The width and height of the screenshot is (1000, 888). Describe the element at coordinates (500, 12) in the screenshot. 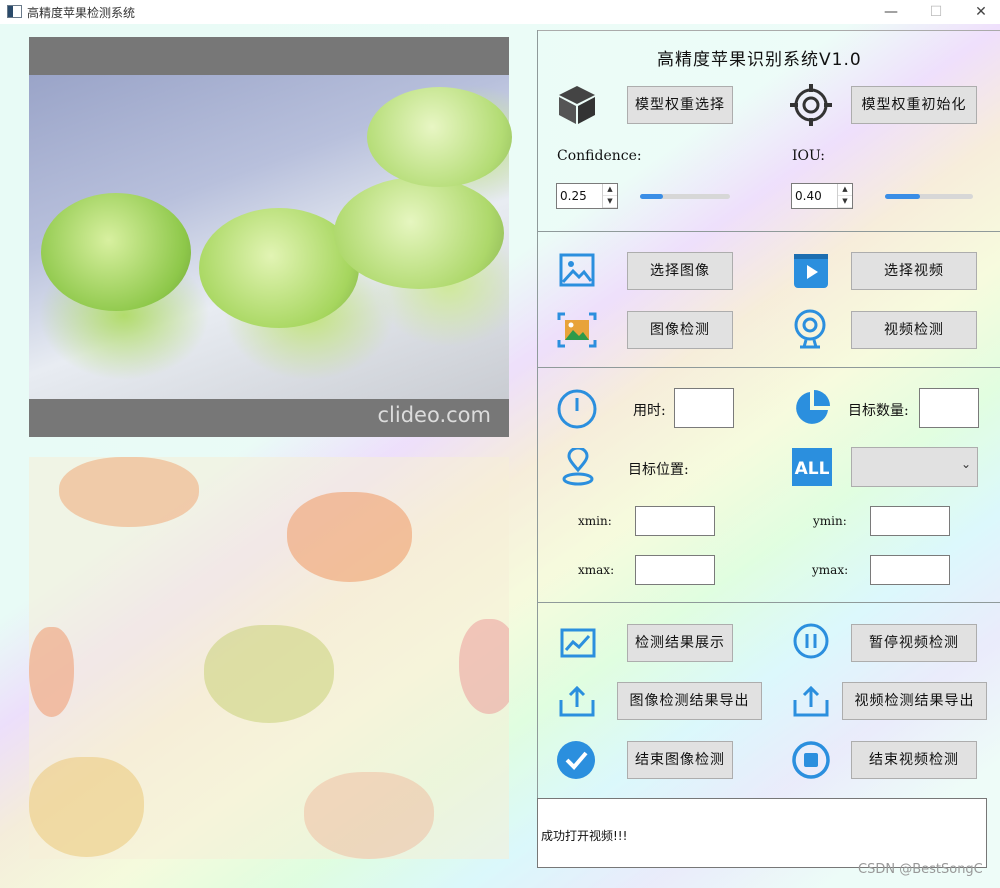

I see `title-bar: 高精度苹果检测系统 — ☐ ✕` at that location.